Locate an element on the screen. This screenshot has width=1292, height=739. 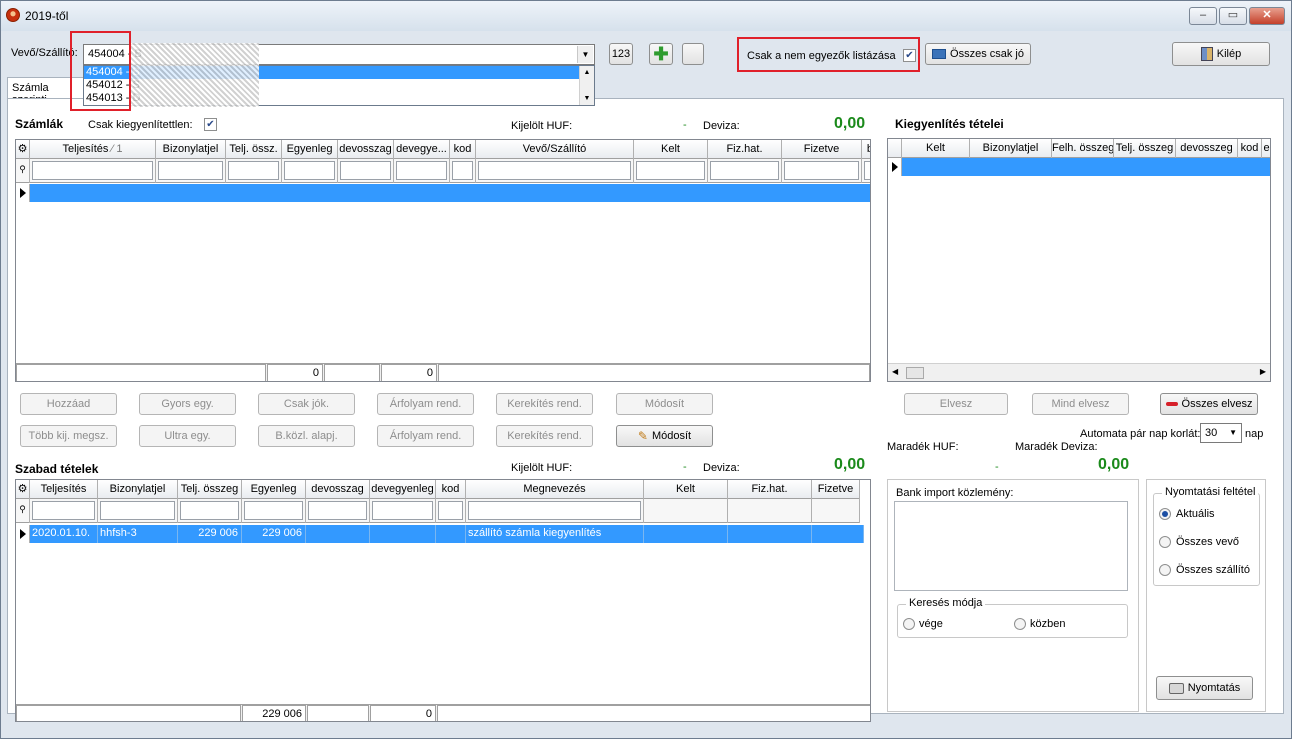
csak-jok-button: Csak jók. is located at coordinates (306, 404).